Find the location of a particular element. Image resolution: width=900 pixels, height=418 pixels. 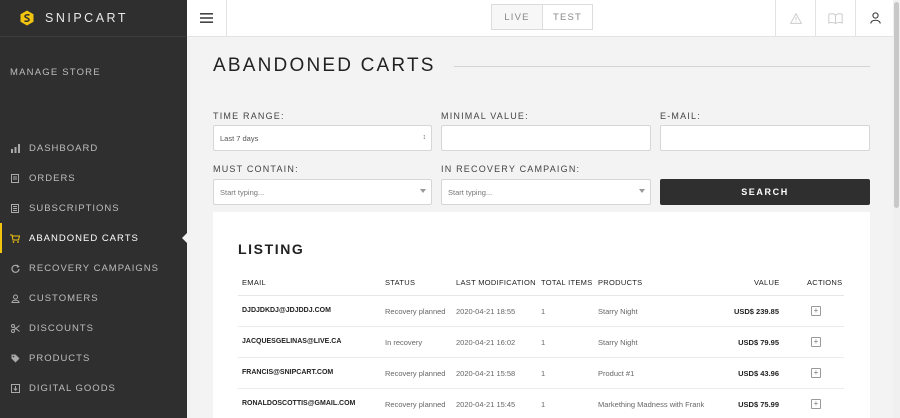

sidebar-item-label: SUBSCRIPTIONS is located at coordinates (74, 208).